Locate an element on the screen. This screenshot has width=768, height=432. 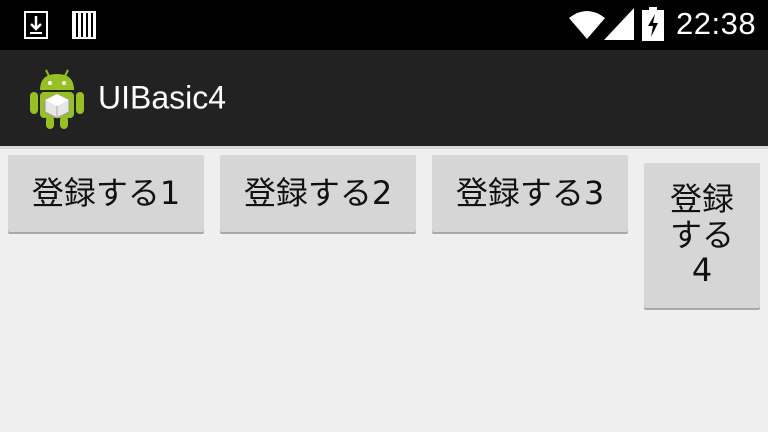
download-icon is located at coordinates (36, 25).